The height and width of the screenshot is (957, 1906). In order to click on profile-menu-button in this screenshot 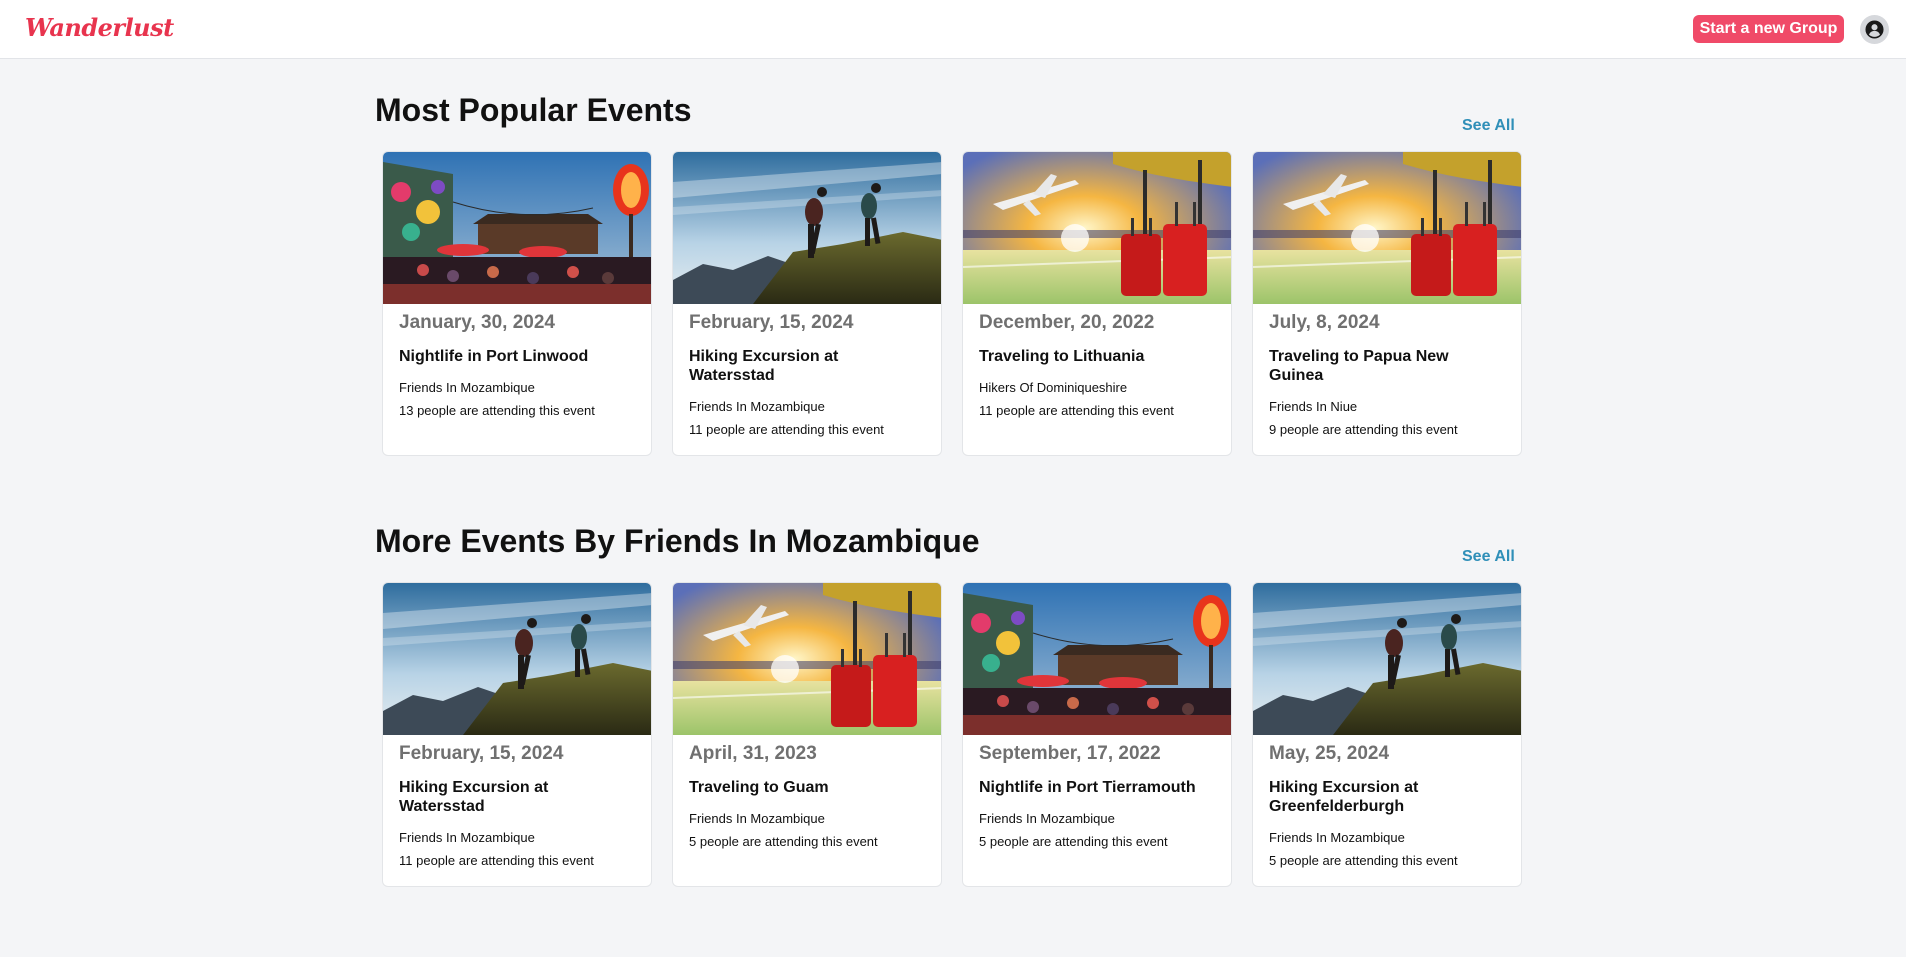, I will do `click(1874, 29)`.